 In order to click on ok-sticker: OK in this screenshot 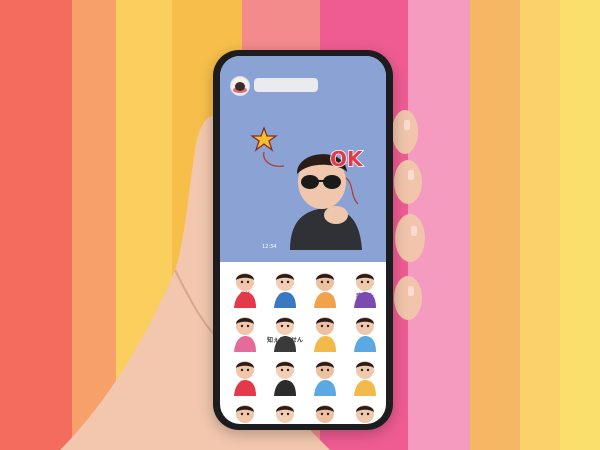, I will do `click(315, 185)`.